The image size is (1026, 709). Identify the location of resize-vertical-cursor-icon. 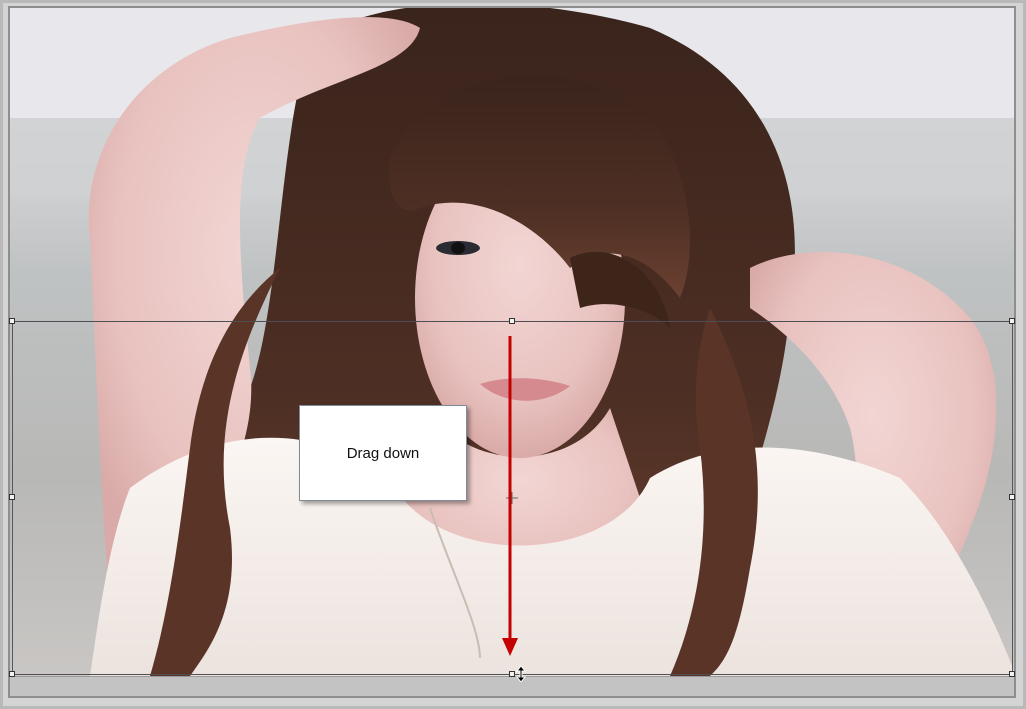
(521, 674).